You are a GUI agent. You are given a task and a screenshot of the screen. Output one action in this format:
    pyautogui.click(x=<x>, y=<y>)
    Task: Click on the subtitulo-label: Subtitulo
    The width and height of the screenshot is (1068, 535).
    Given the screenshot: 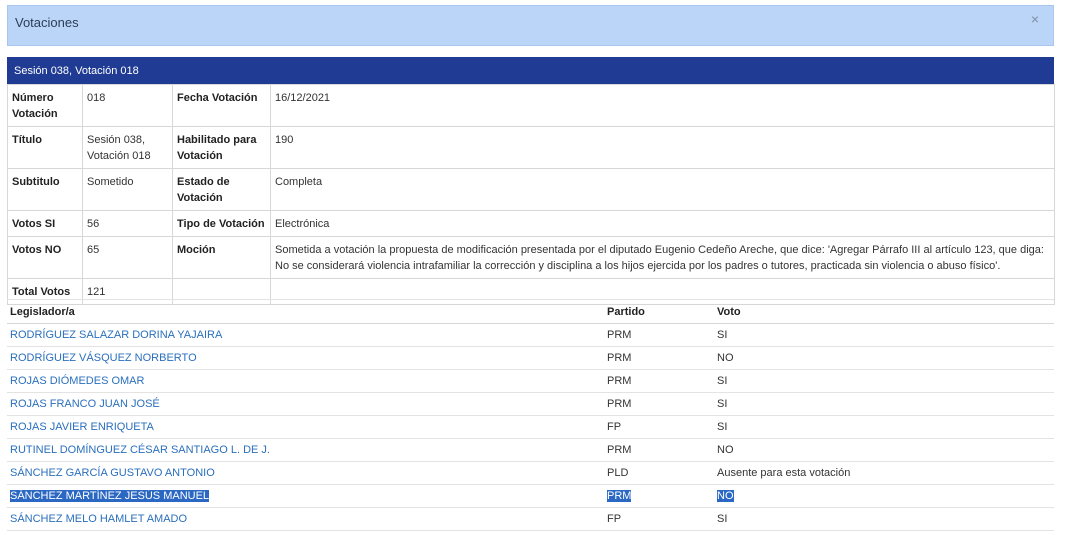 What is the action you would take?
    pyautogui.click(x=45, y=189)
    